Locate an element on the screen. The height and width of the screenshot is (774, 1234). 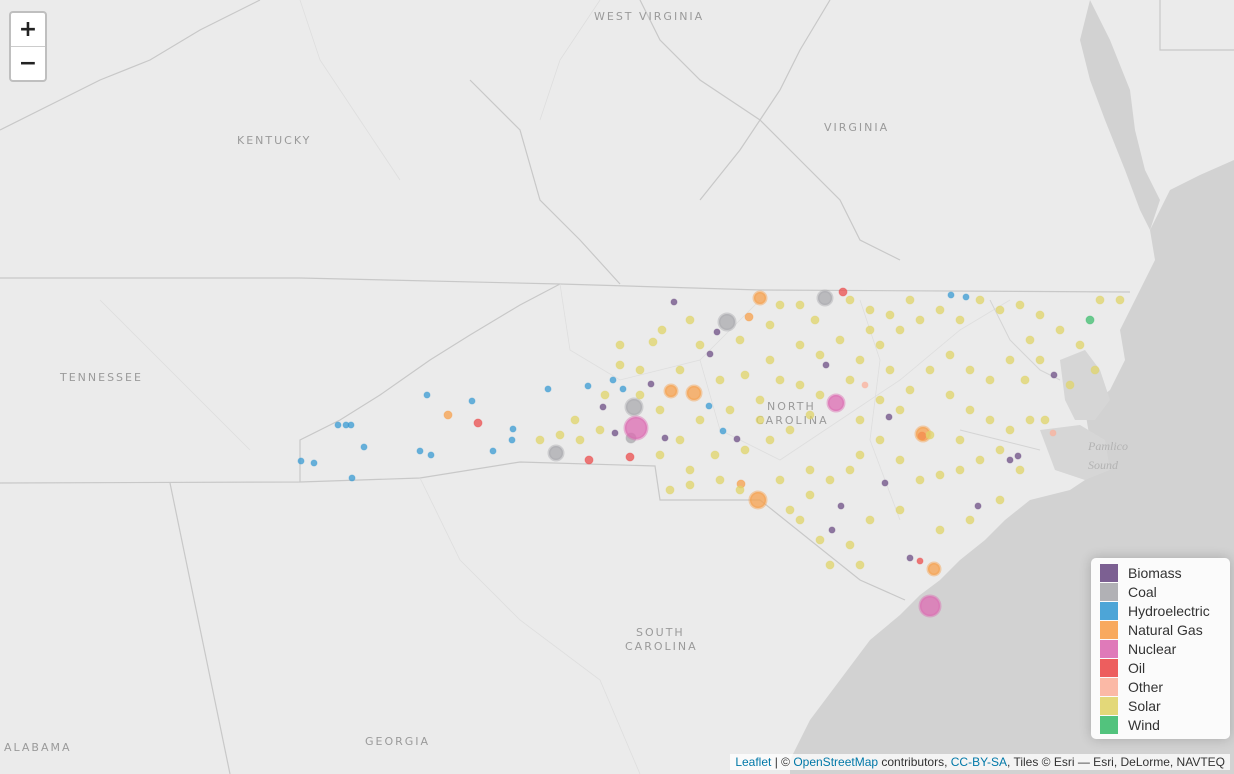
zoom-out-button: − is located at coordinates (28, 63).